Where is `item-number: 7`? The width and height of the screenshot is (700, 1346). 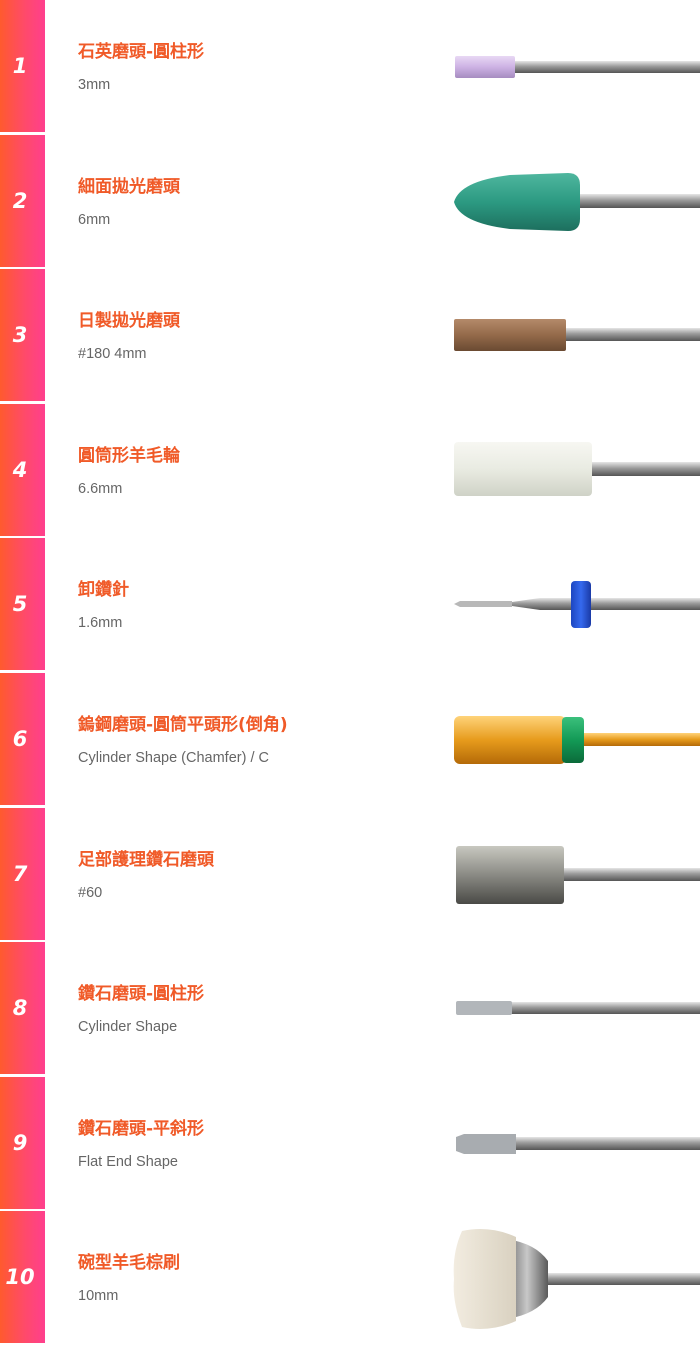
item-number: 7 is located at coordinates (20, 873).